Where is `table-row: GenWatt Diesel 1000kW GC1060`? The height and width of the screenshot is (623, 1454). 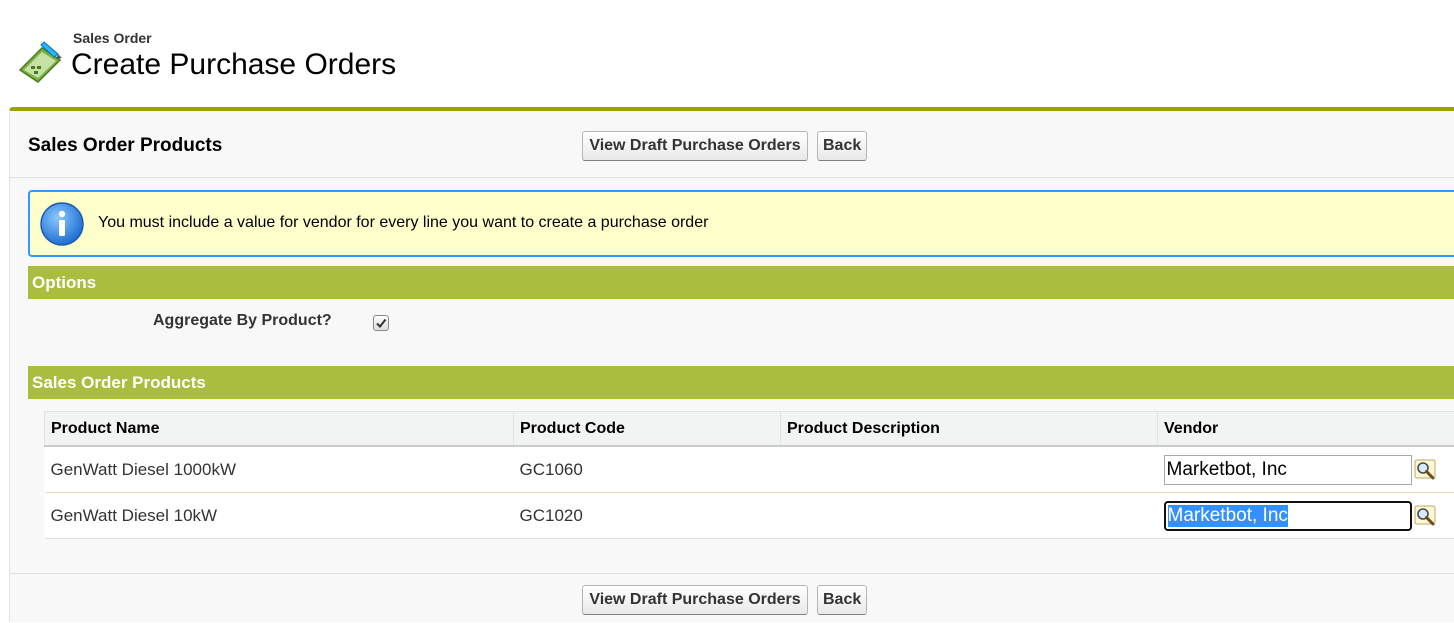
table-row: GenWatt Diesel 1000kW GC1060 is located at coordinates (749, 469).